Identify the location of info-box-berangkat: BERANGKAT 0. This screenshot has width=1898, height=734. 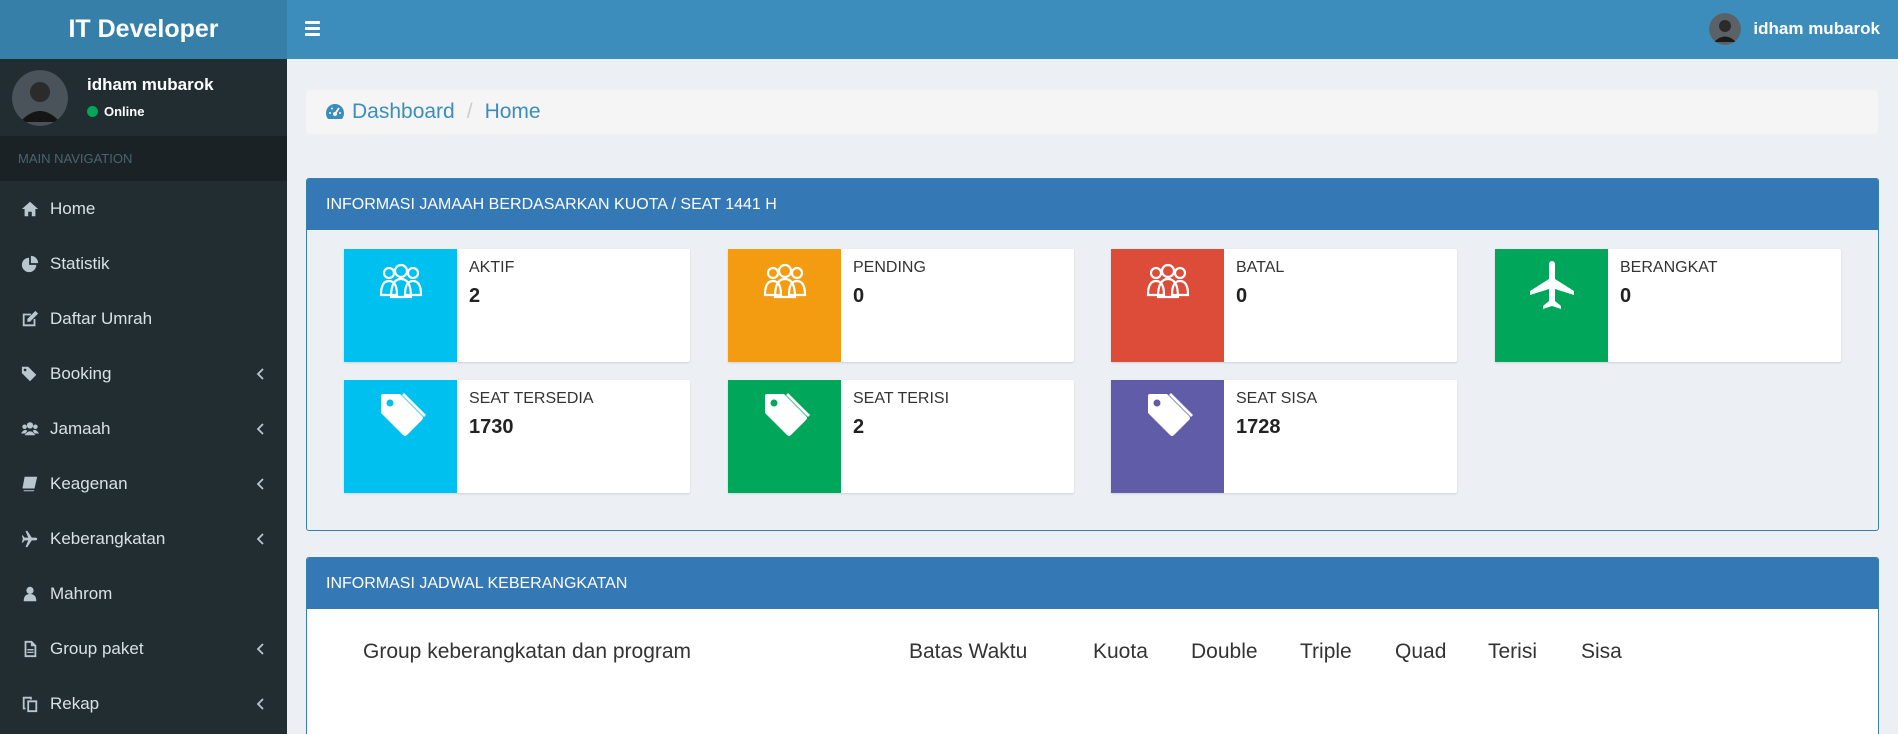
(1668, 305).